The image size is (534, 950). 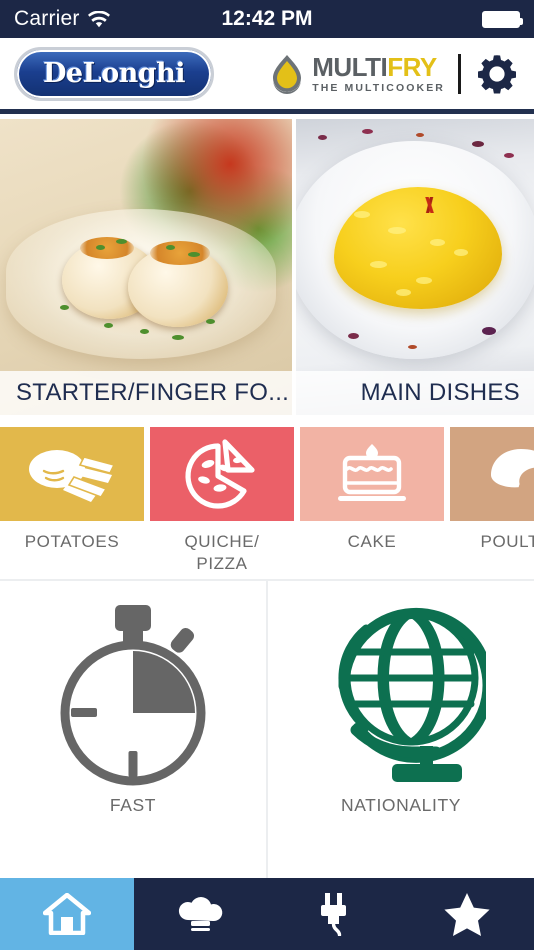 I want to click on tab-favorites, so click(x=467, y=914).